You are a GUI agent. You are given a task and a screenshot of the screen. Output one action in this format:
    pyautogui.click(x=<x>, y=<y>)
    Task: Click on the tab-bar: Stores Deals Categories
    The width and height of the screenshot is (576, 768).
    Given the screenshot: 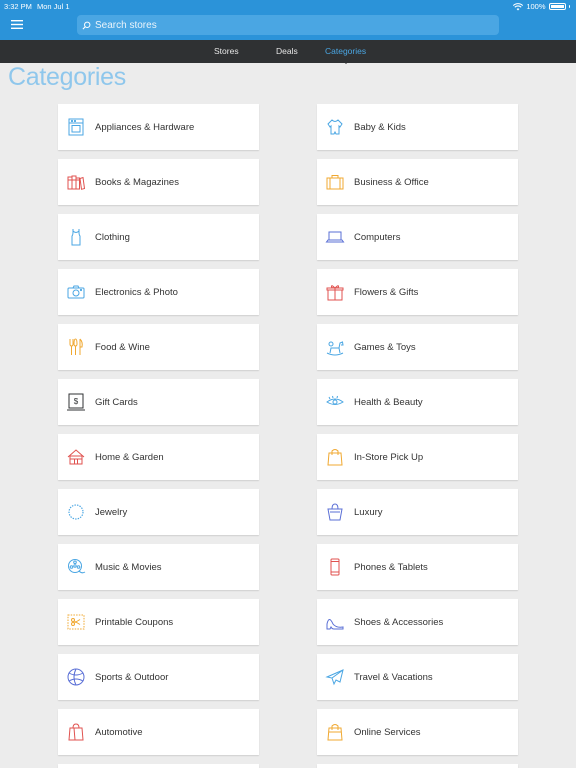 What is the action you would take?
    pyautogui.click(x=288, y=51)
    